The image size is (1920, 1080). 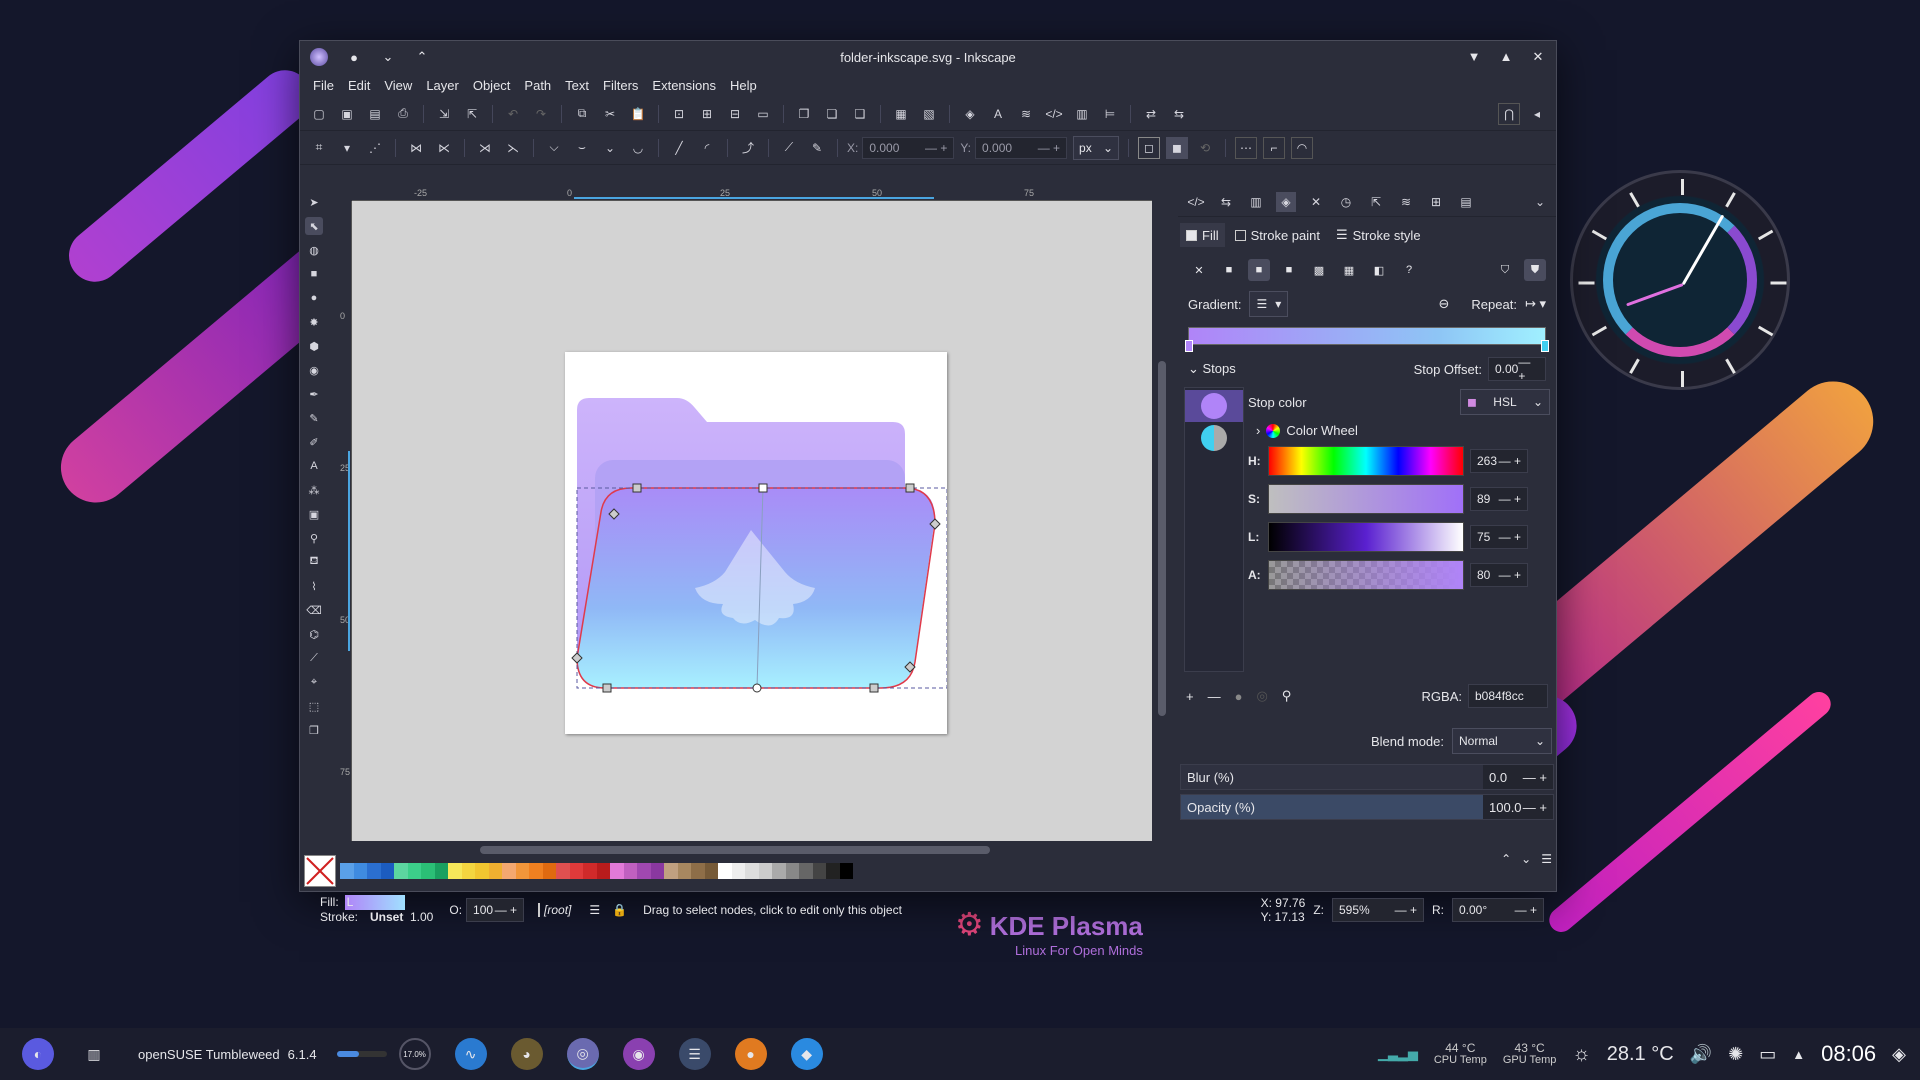 What do you see at coordinates (554, 148) in the screenshot?
I see `cusp-node-icon: ⌵` at bounding box center [554, 148].